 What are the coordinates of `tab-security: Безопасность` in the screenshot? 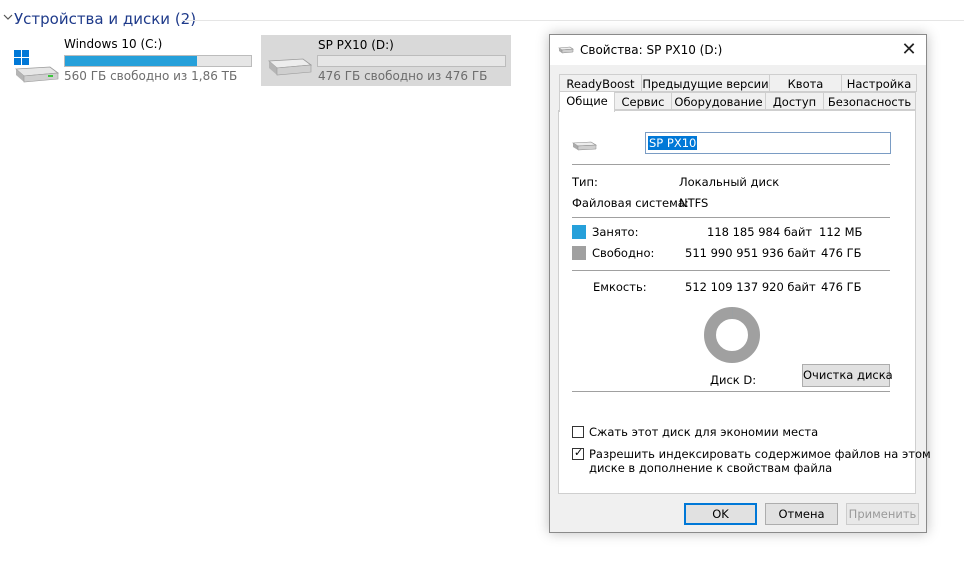 It's located at (869, 101).